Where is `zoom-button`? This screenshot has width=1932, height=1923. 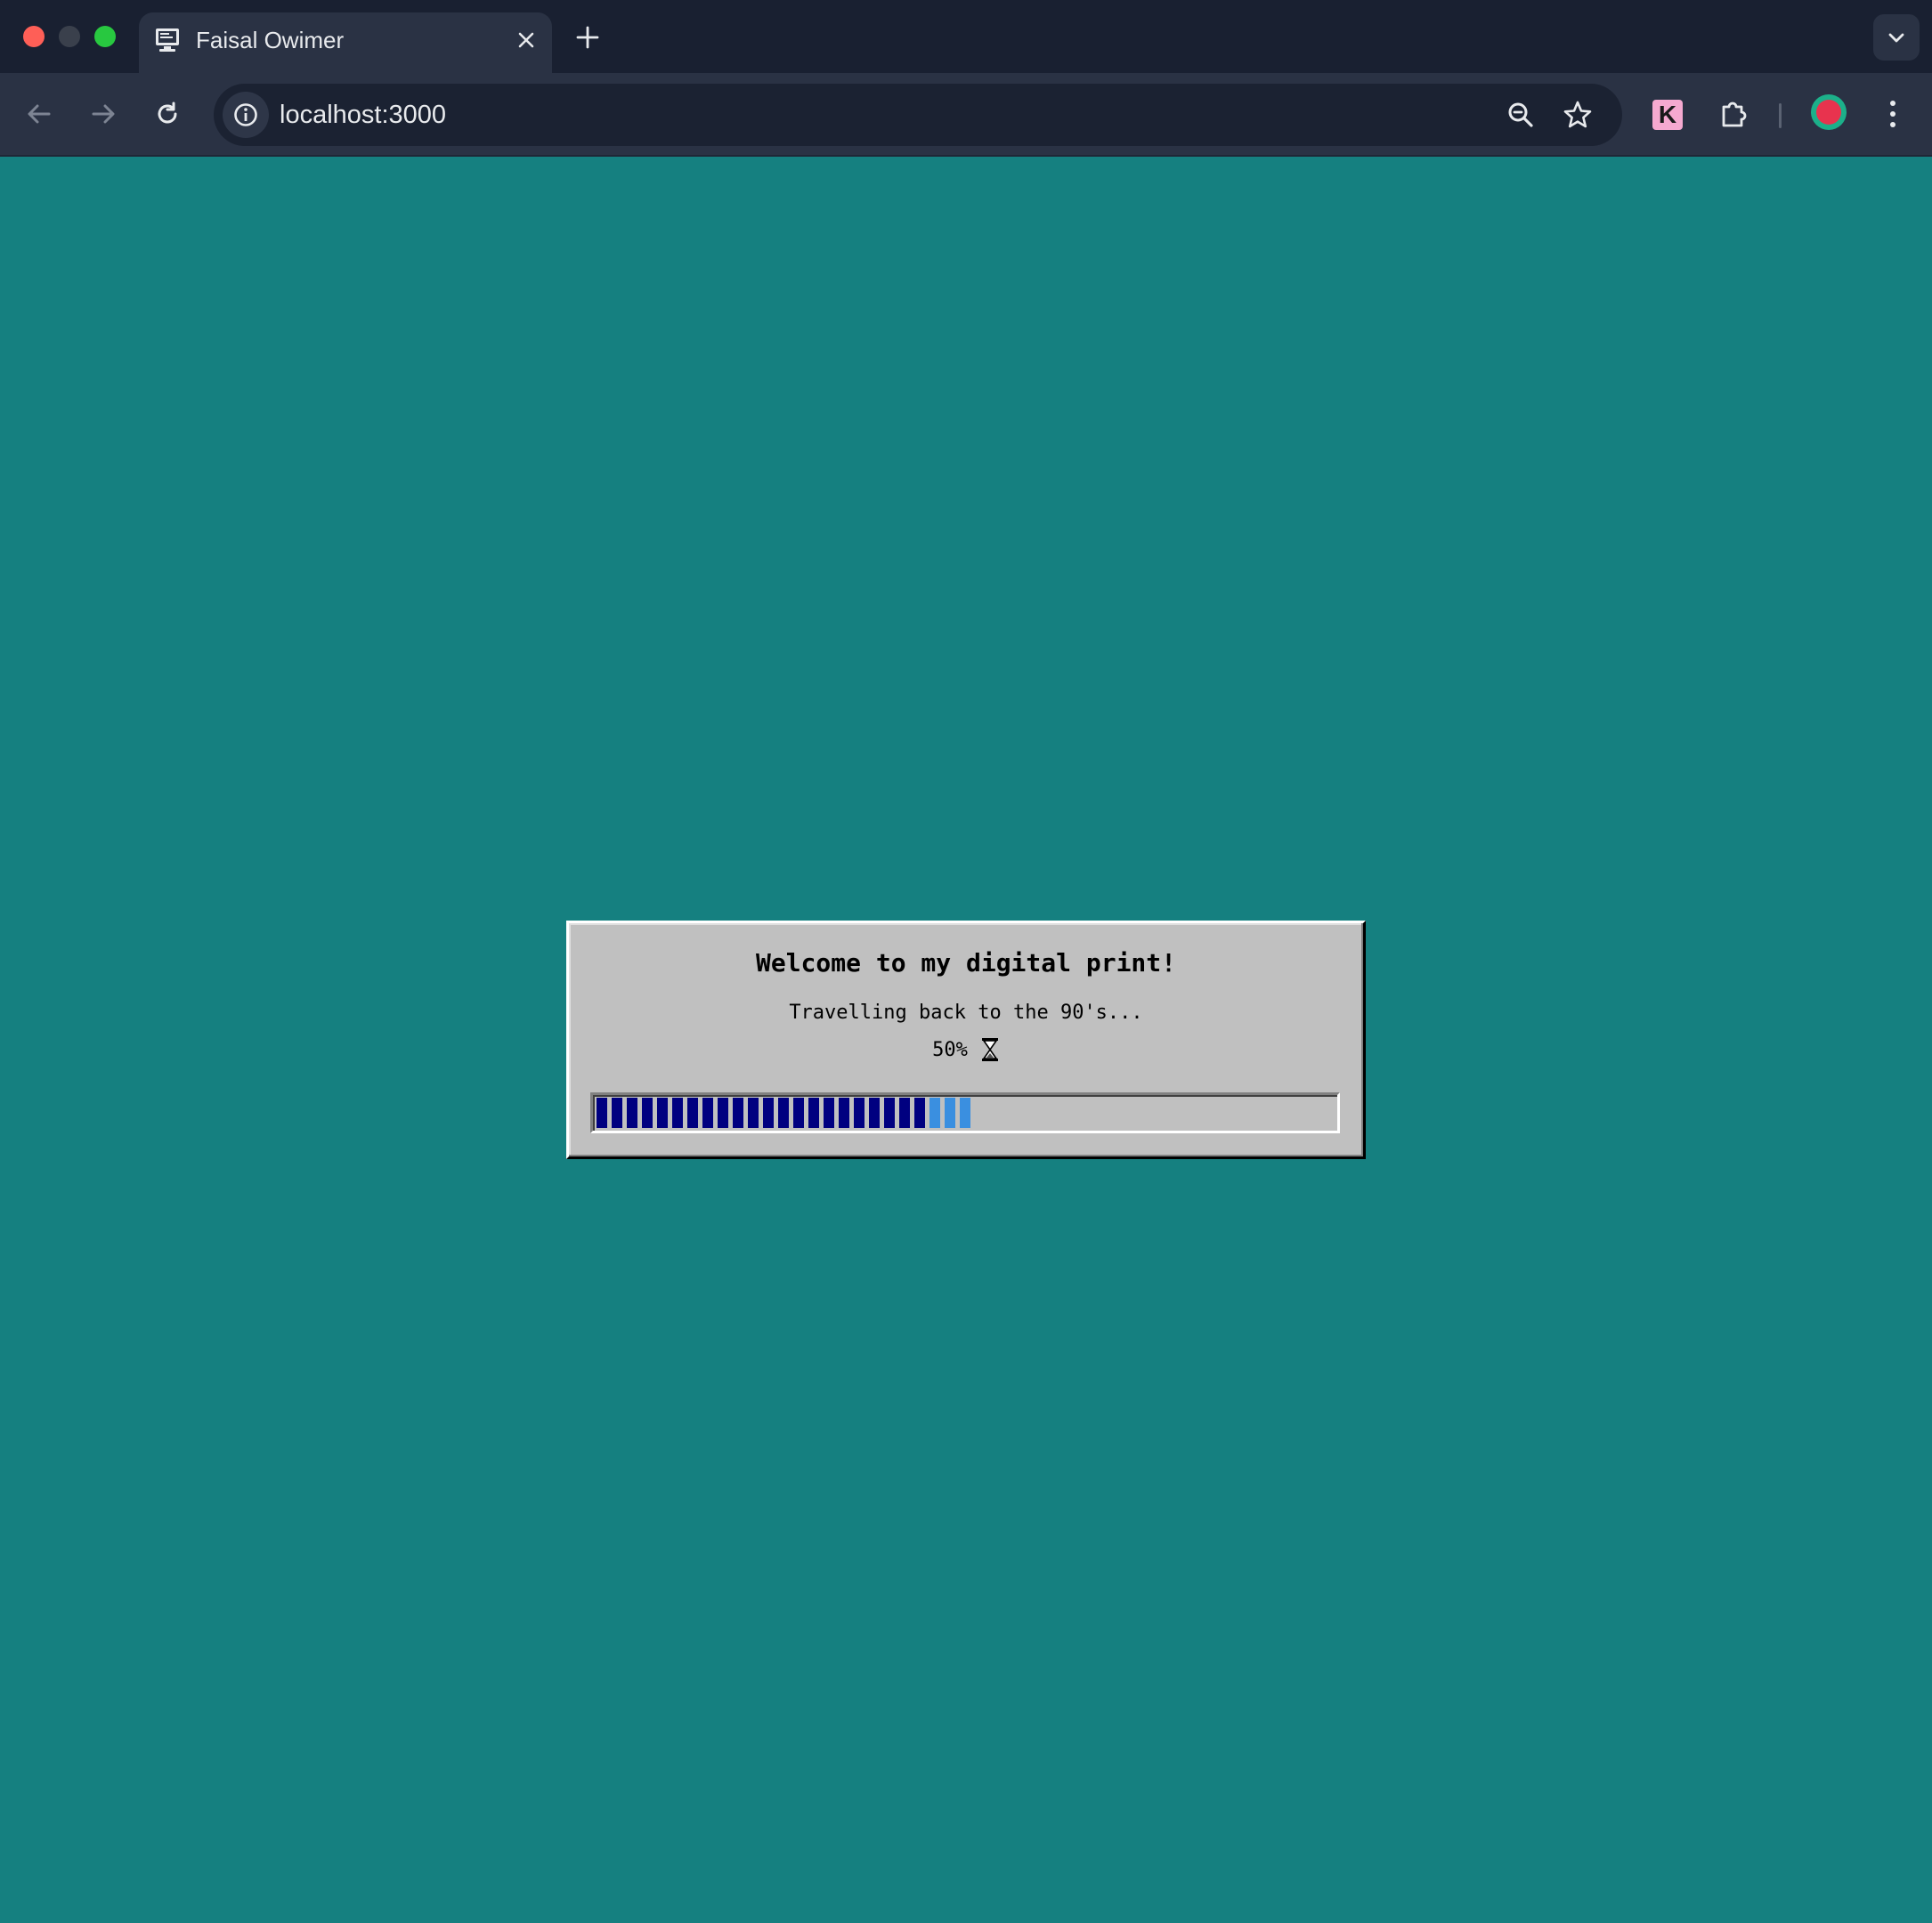 zoom-button is located at coordinates (1521, 114).